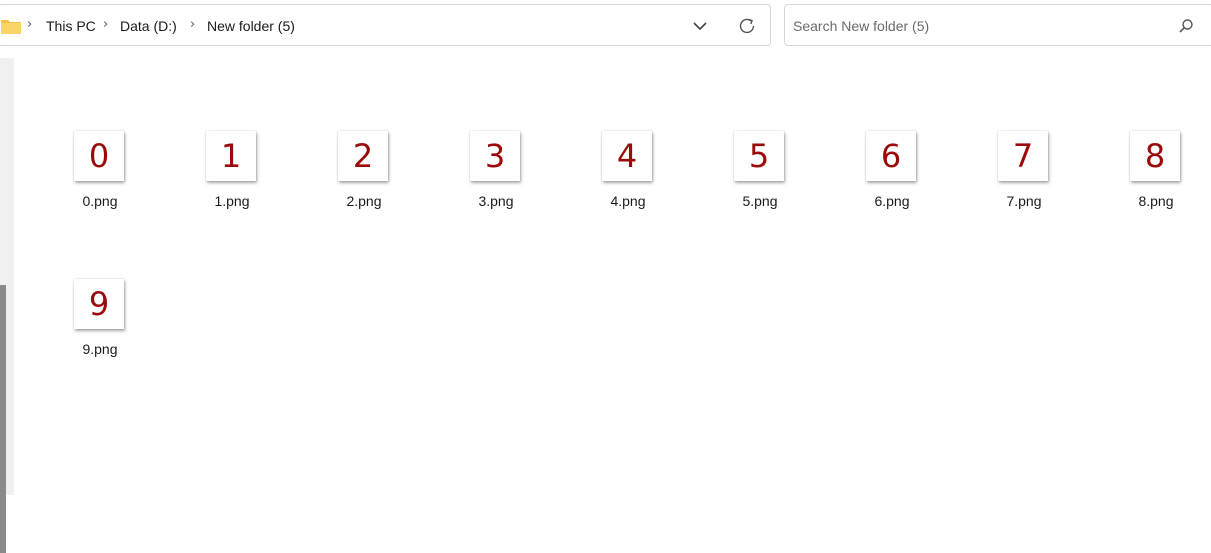  What do you see at coordinates (71, 26) in the screenshot?
I see `breadcrumb-item-this-pc: This PC` at bounding box center [71, 26].